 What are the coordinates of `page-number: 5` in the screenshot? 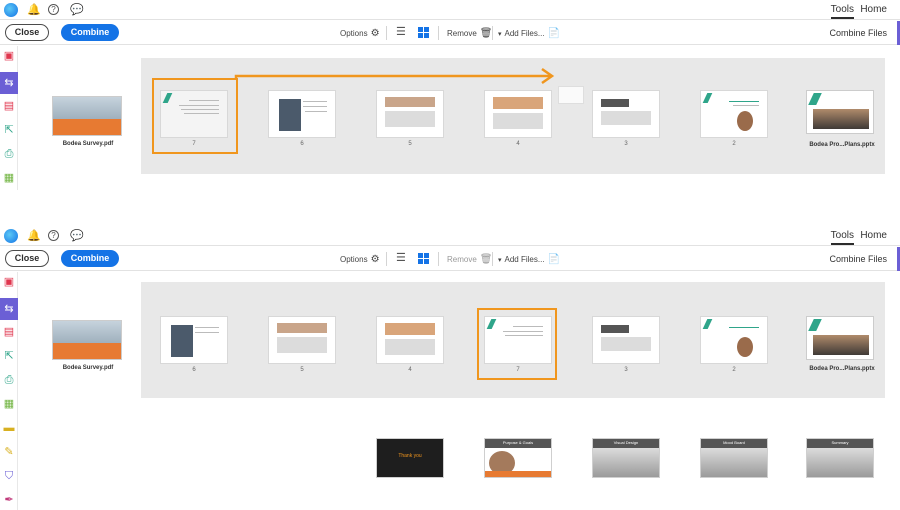 It's located at (302, 370).